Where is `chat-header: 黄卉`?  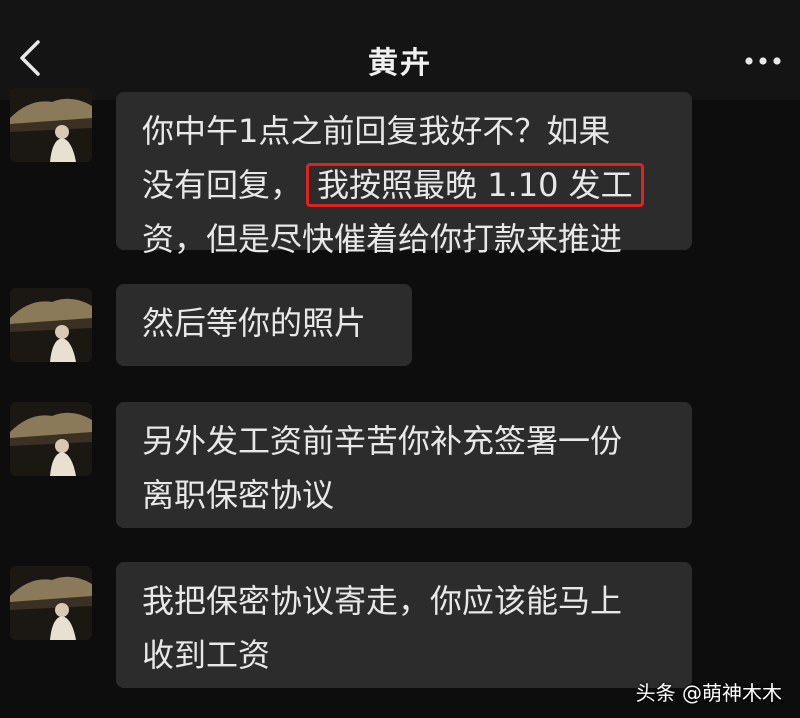
chat-header: 黄卉 is located at coordinates (400, 50).